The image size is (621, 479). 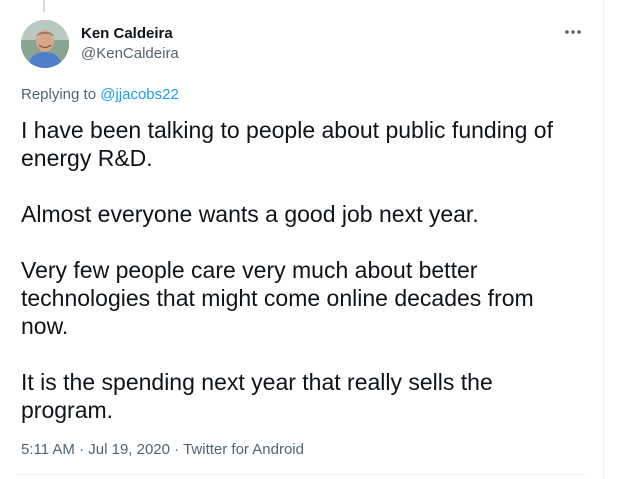 I want to click on author-block: Ken Caldeira @KenCaldeira, so click(x=130, y=43).